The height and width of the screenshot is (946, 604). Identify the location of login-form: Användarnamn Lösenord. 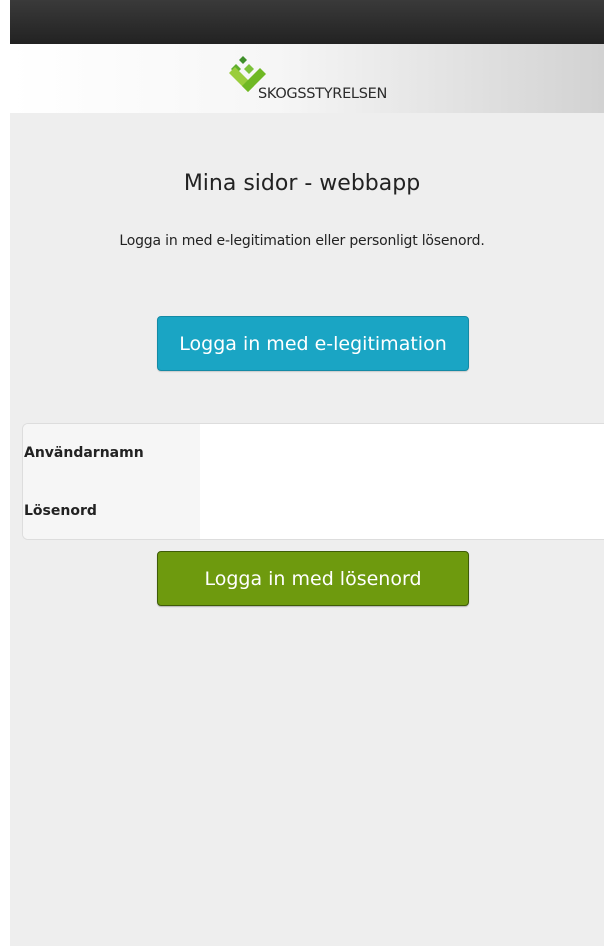
(313, 481).